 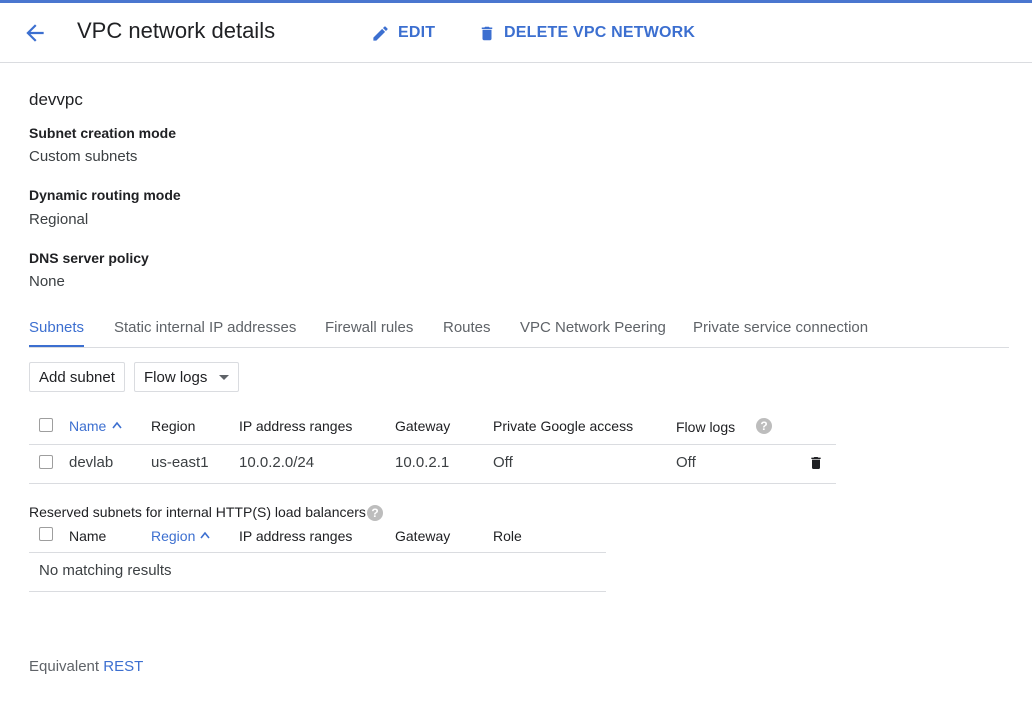 What do you see at coordinates (173, 426) in the screenshot?
I see `column-header-region: Region` at bounding box center [173, 426].